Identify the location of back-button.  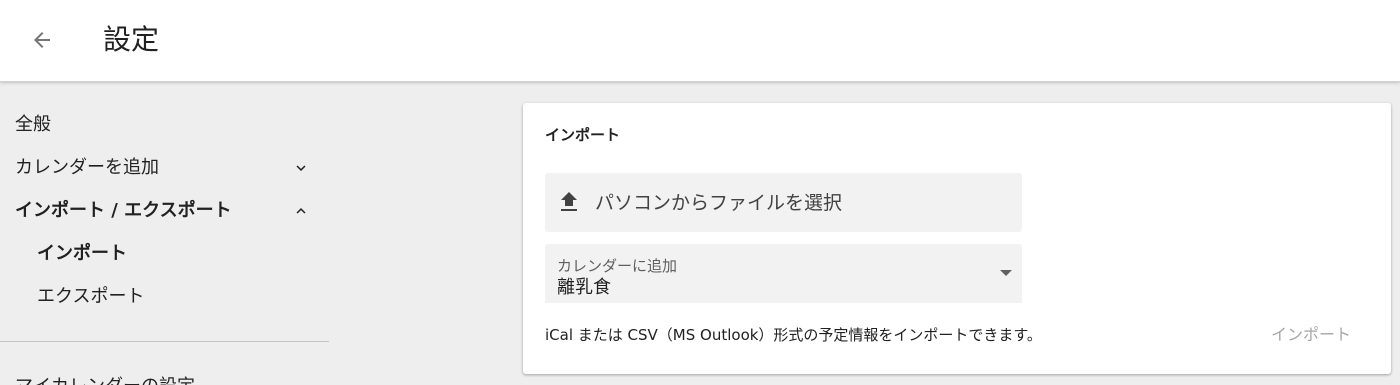
(42, 40).